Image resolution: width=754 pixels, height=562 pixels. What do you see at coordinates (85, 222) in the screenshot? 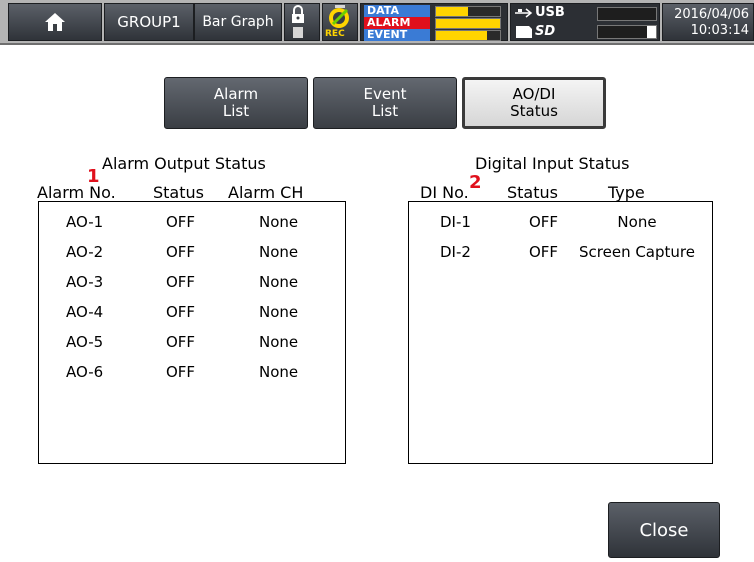
I see `ao-number: AO-1` at bounding box center [85, 222].